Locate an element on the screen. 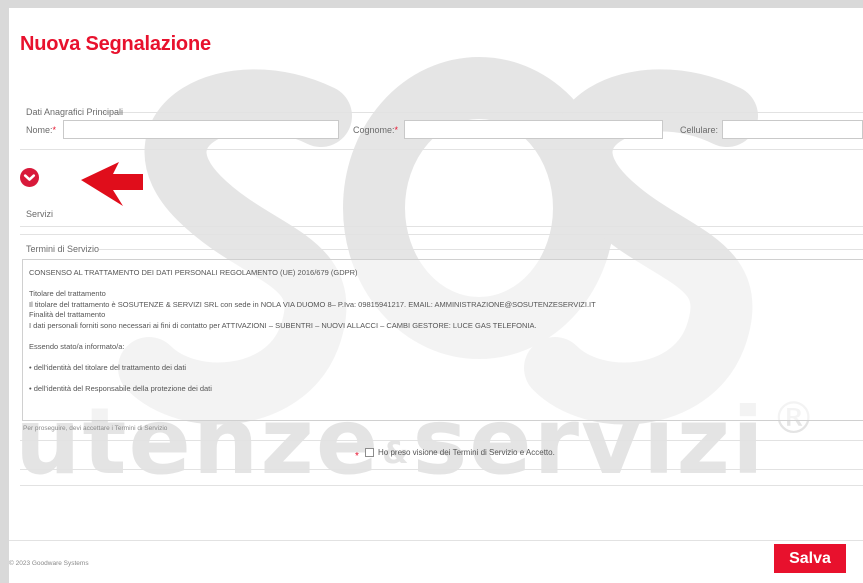  accept-terms-checkbox is located at coordinates (369, 452).